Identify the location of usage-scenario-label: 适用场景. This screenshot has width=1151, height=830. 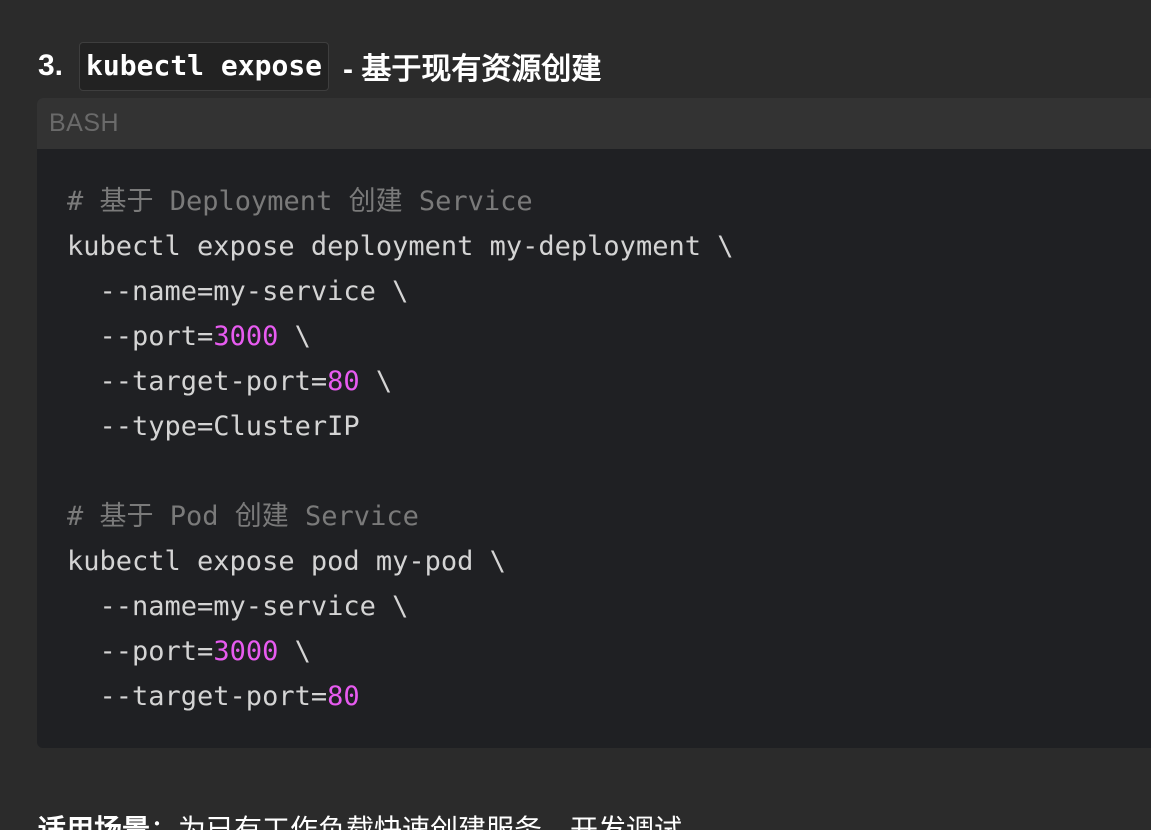
(94, 822).